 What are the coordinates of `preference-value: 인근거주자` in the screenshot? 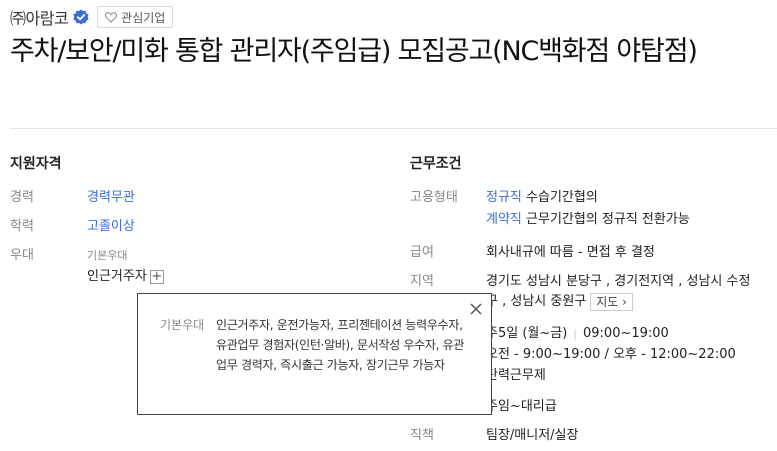 It's located at (117, 276).